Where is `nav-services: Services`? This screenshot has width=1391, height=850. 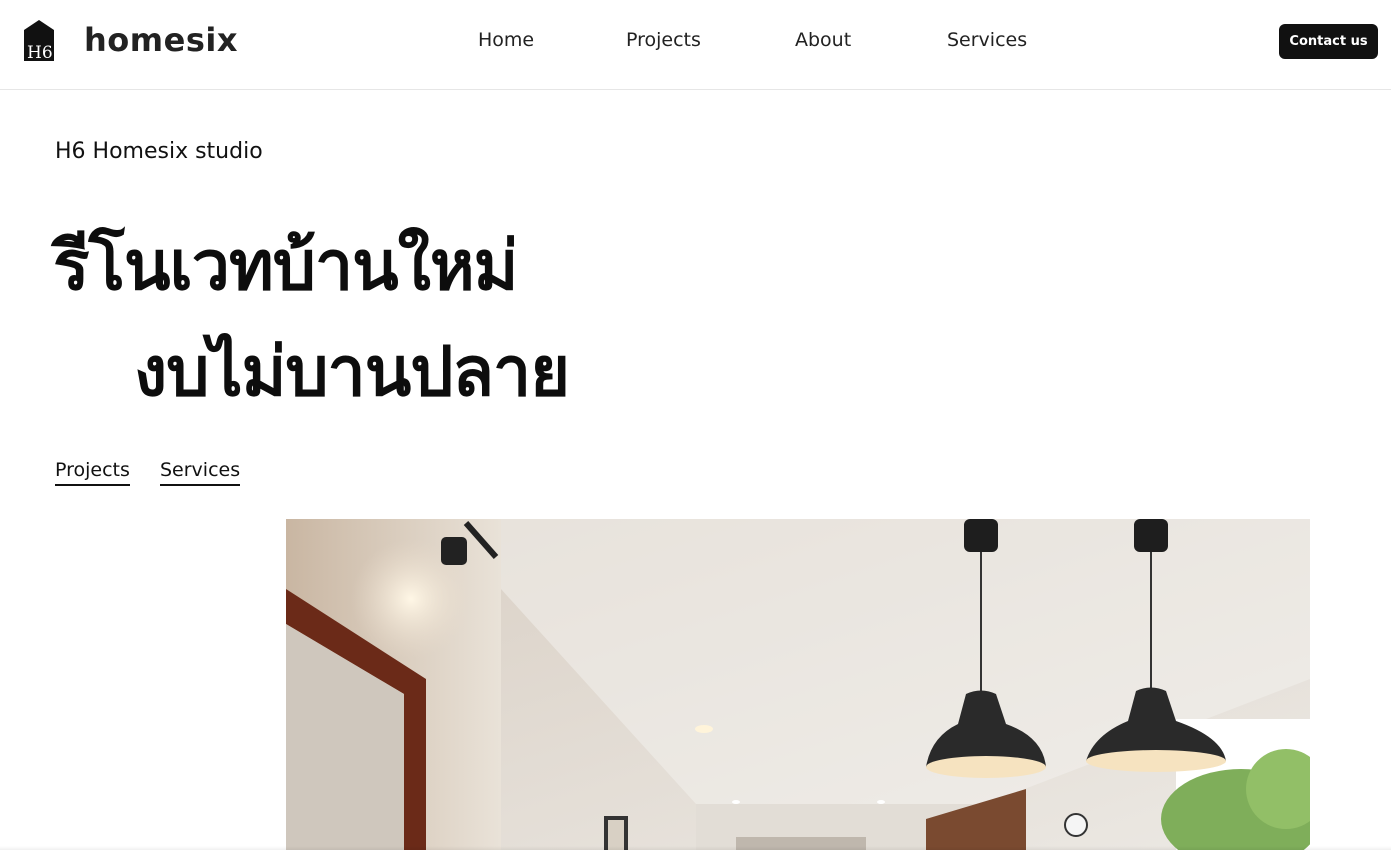
nav-services: Services is located at coordinates (987, 40).